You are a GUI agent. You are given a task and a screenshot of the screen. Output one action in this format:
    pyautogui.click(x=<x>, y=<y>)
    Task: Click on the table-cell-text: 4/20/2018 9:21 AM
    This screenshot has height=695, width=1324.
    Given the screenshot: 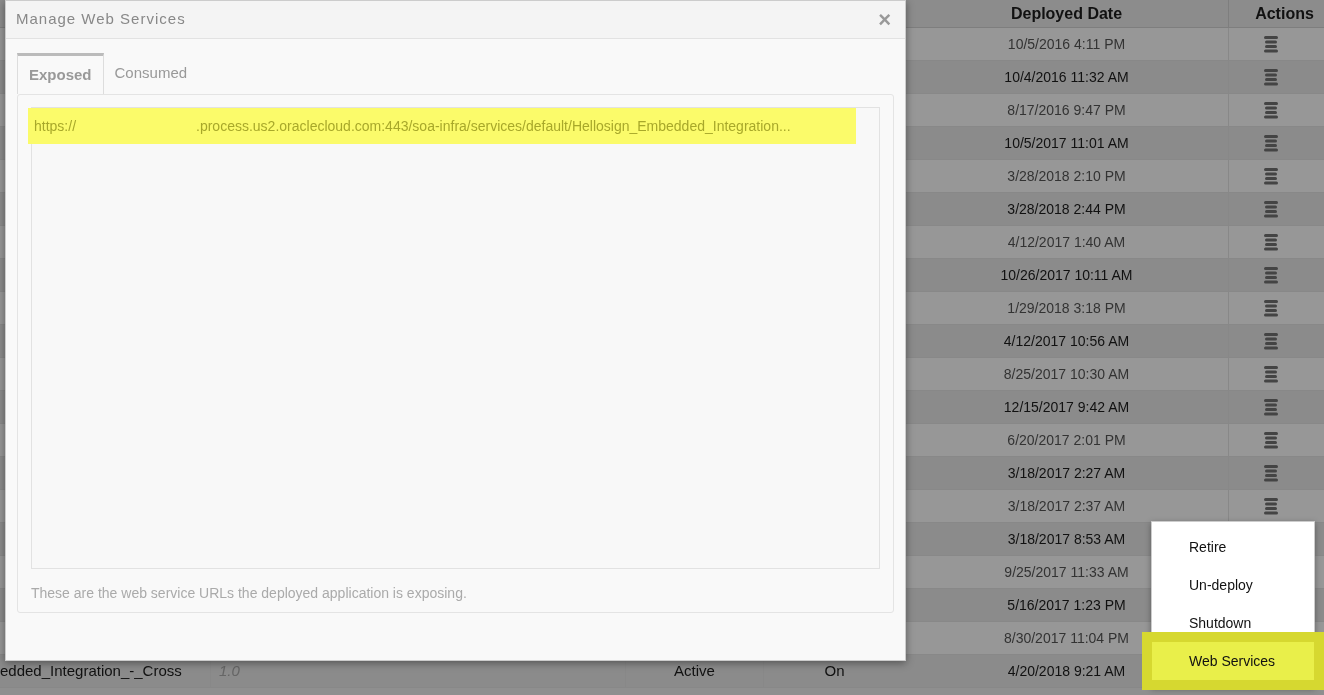 What is the action you would take?
    pyautogui.click(x=1066, y=671)
    